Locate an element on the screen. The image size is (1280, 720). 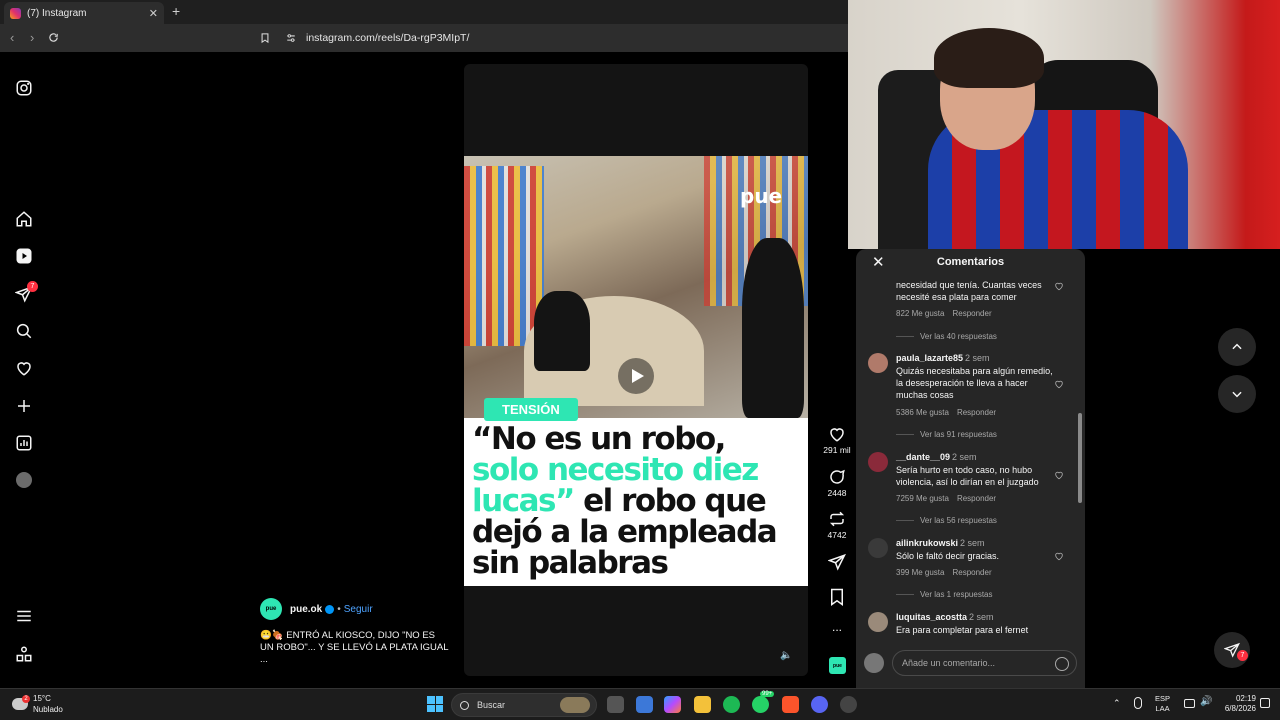
create-plus-icon is located at coordinates (24, 406).